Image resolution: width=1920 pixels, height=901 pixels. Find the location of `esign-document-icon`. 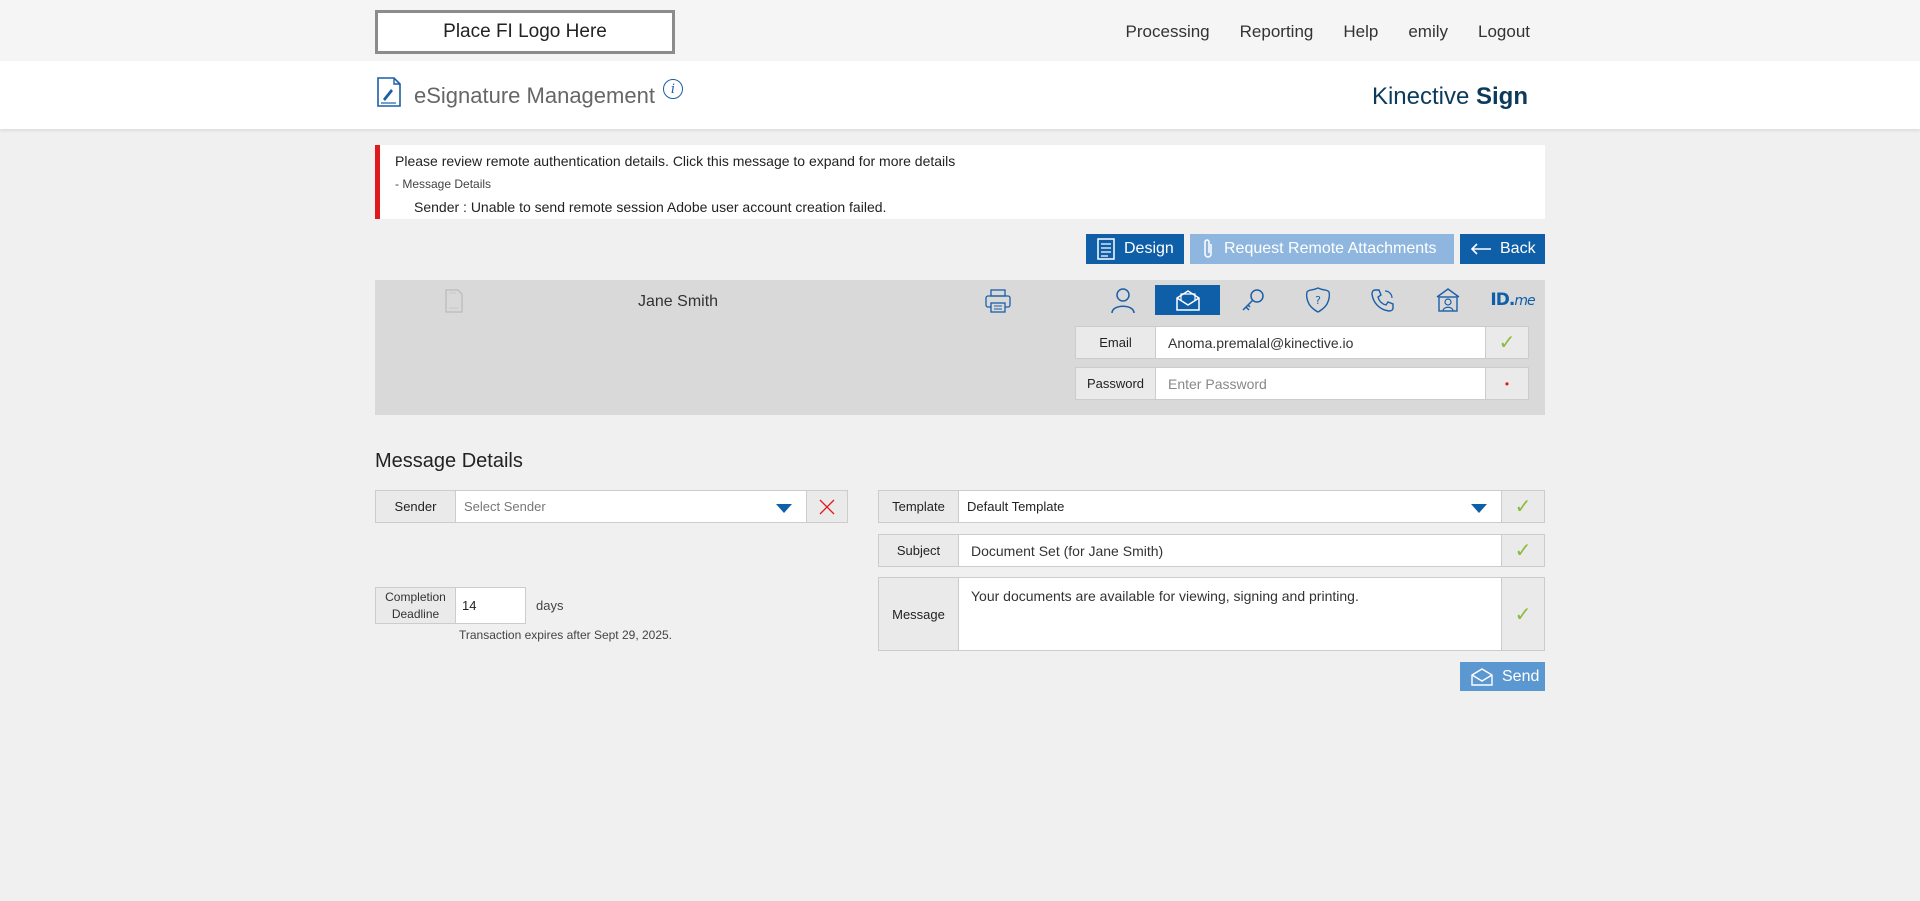

esign-document-icon is located at coordinates (389, 92).